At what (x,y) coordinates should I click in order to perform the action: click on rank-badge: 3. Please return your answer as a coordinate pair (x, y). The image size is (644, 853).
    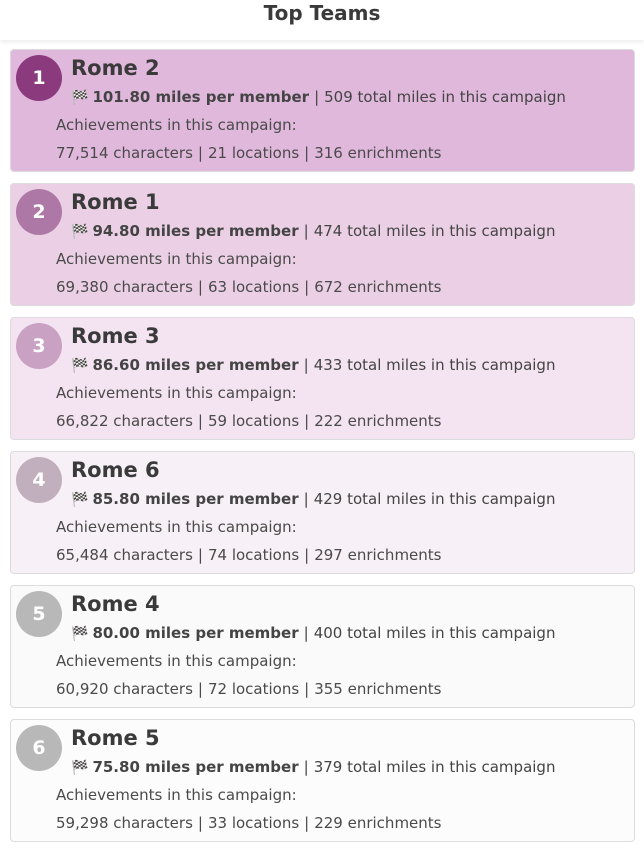
    Looking at the image, I should click on (39, 346).